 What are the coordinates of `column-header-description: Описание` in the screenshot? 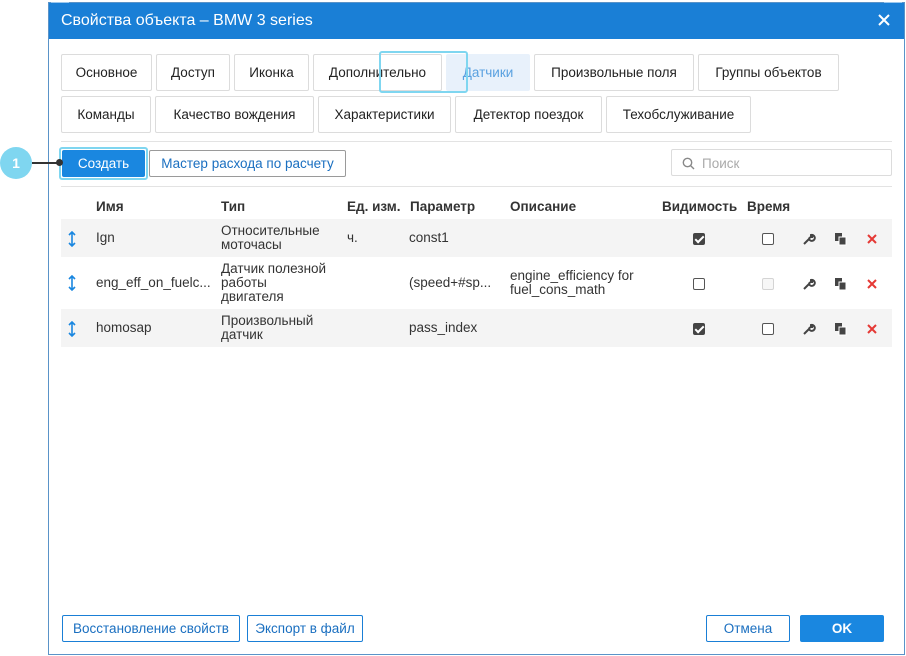 It's located at (543, 206).